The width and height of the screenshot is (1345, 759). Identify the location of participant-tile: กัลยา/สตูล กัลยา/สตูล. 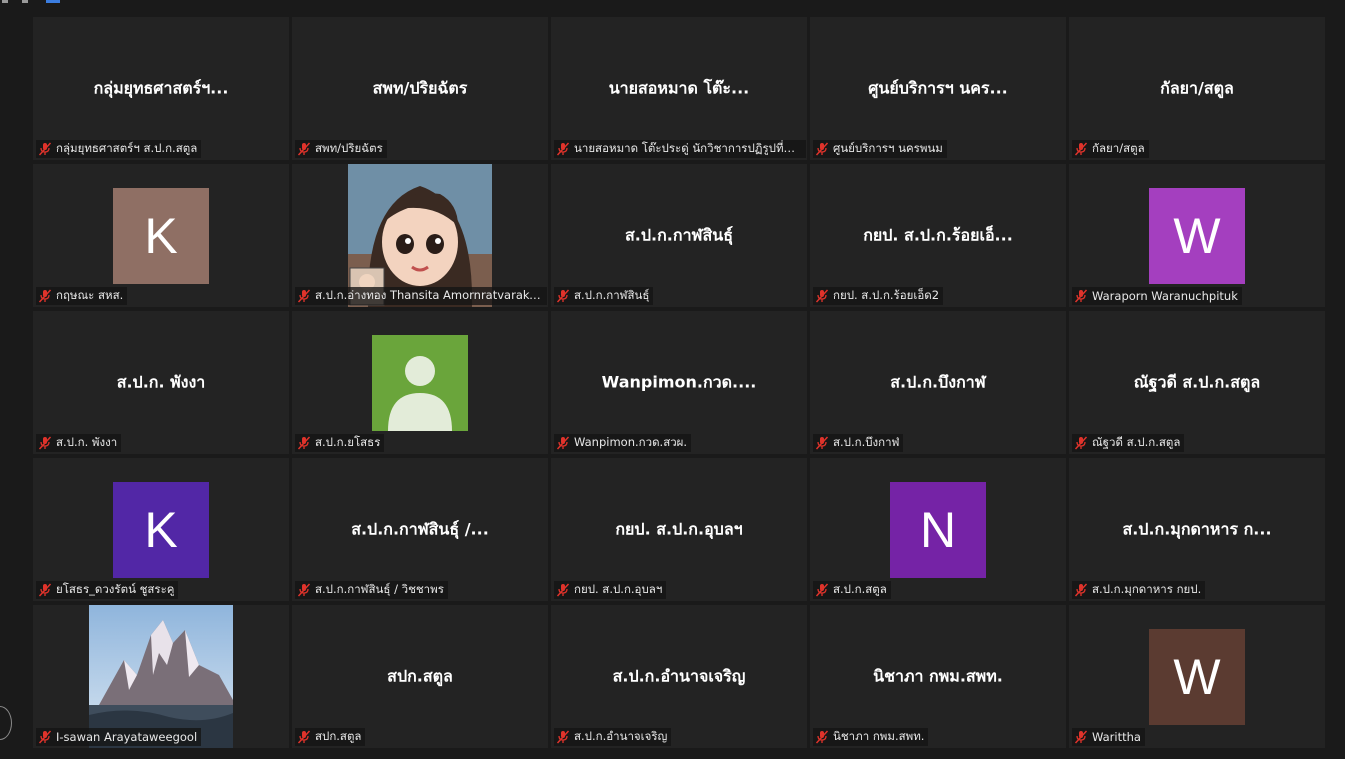
(1197, 88).